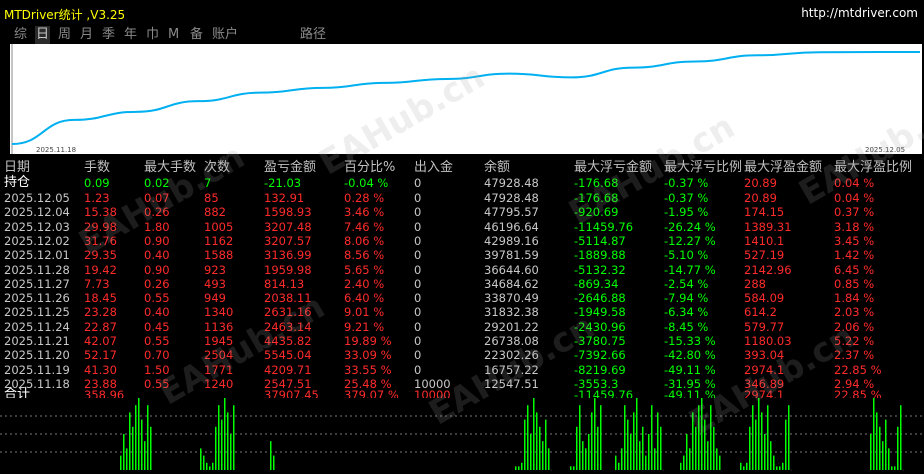 Image resolution: width=924 pixels, height=474 pixels. Describe the element at coordinates (43, 35) in the screenshot. I see `tab-1: 日` at that location.